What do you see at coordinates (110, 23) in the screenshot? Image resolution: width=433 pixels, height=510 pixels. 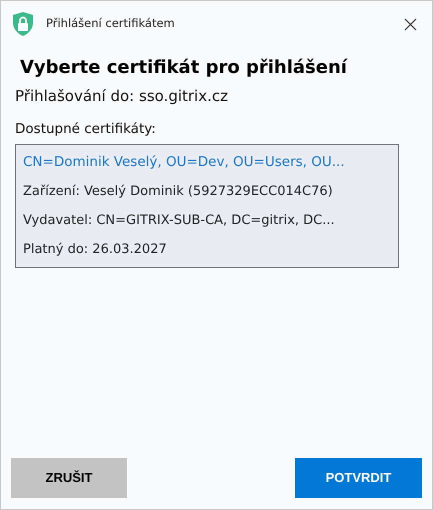 I see `window-title: Přihlášení certifikátem` at bounding box center [110, 23].